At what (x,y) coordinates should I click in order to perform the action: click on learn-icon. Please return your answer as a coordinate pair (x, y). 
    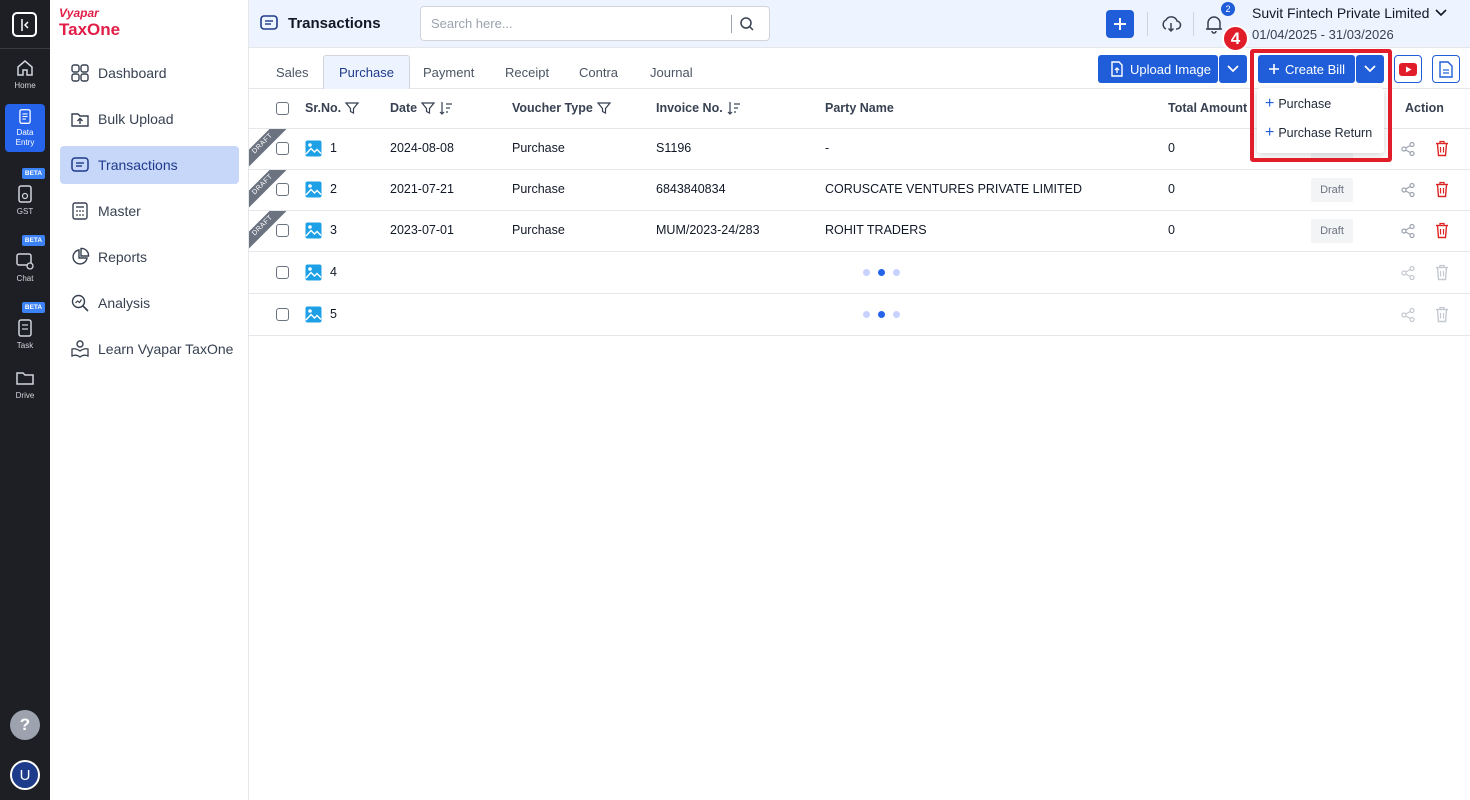
    Looking at the image, I should click on (80, 349).